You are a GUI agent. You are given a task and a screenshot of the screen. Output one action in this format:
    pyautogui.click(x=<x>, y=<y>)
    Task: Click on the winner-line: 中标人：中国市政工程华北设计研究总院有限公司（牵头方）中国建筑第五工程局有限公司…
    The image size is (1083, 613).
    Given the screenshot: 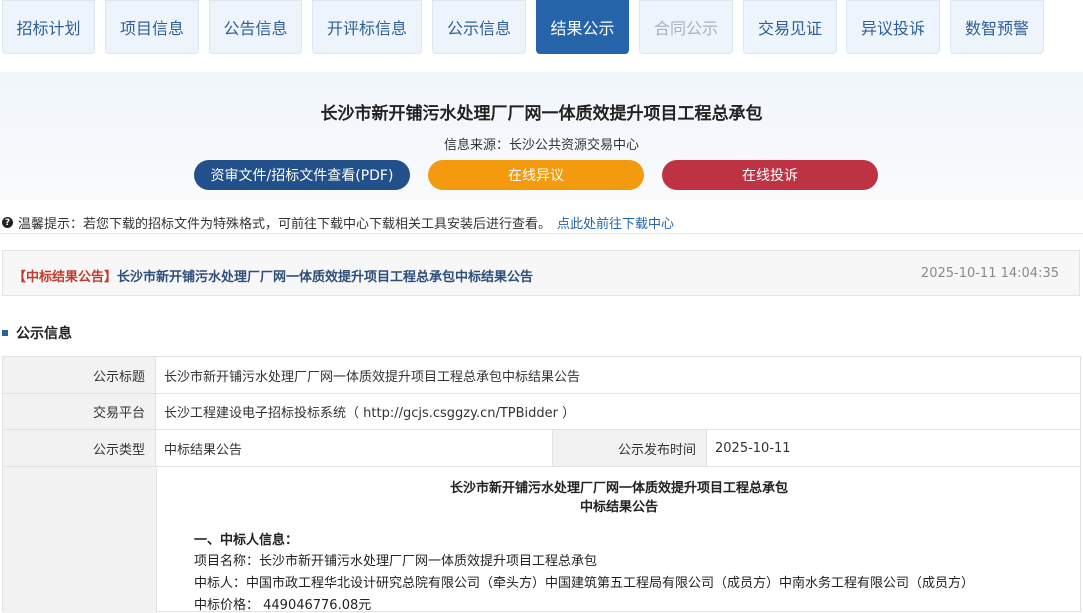 What is the action you would take?
    pyautogui.click(x=584, y=583)
    